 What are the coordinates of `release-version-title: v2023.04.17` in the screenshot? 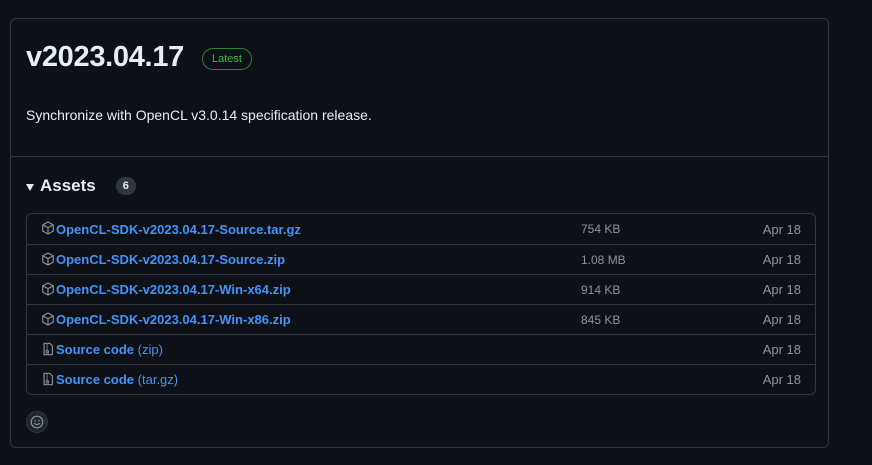 It's located at (105, 57).